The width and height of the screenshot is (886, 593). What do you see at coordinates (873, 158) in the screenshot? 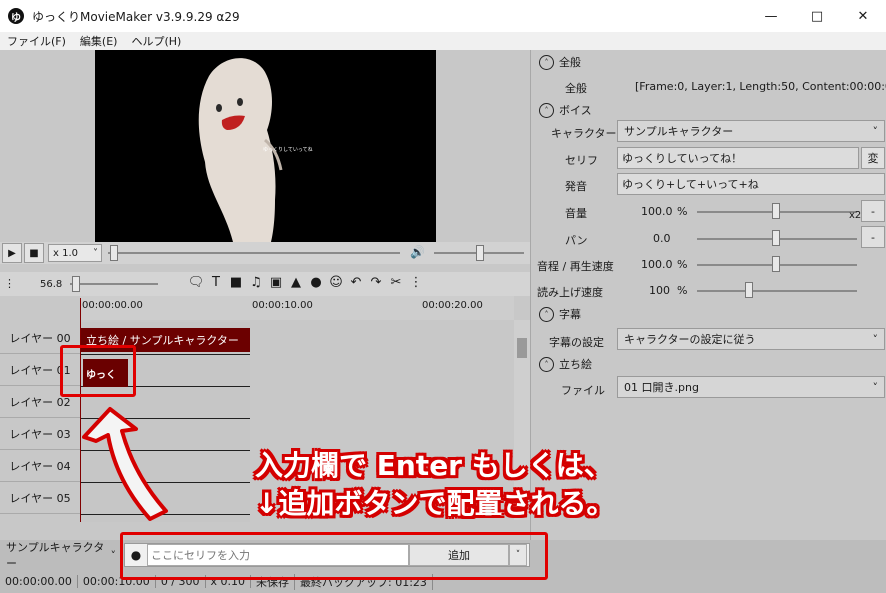
I see `serif-convert-button: 変` at bounding box center [873, 158].